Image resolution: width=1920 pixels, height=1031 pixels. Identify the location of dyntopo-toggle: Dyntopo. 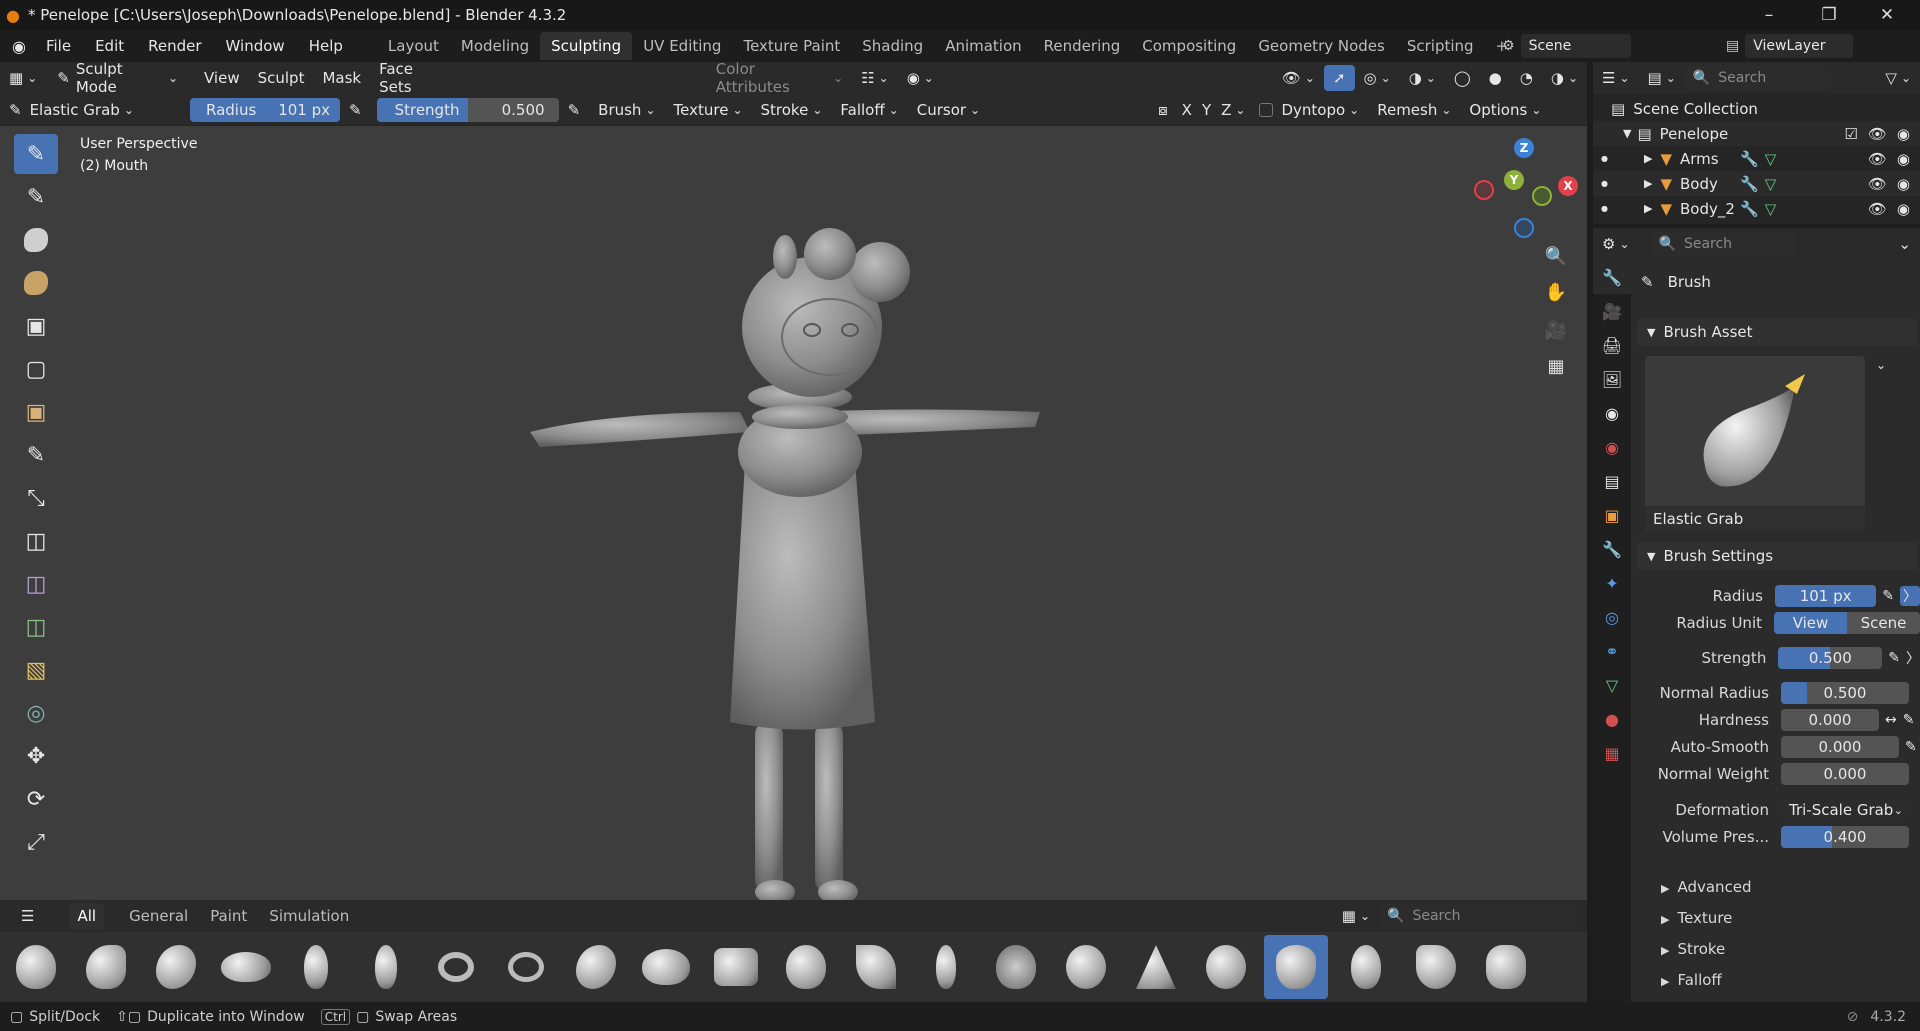
(1309, 110).